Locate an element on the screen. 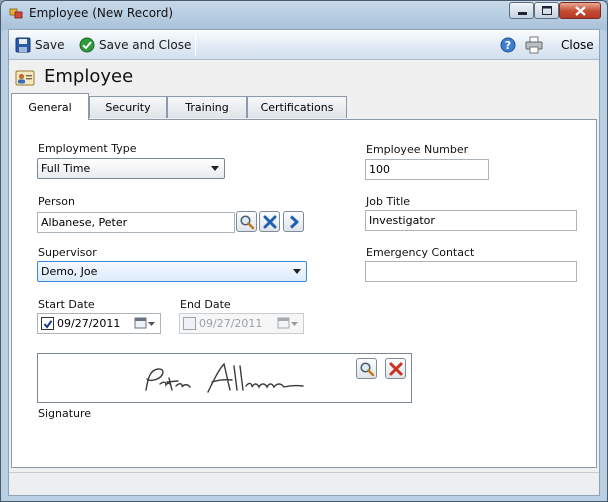  signature-box is located at coordinates (224, 378).